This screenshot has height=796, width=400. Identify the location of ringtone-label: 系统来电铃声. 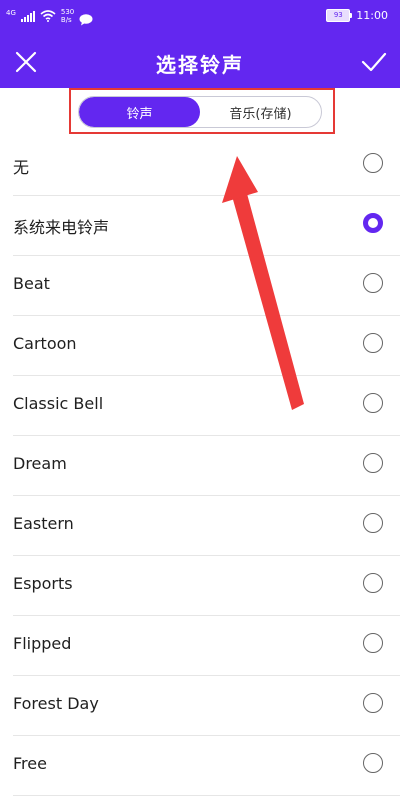
(61, 227).